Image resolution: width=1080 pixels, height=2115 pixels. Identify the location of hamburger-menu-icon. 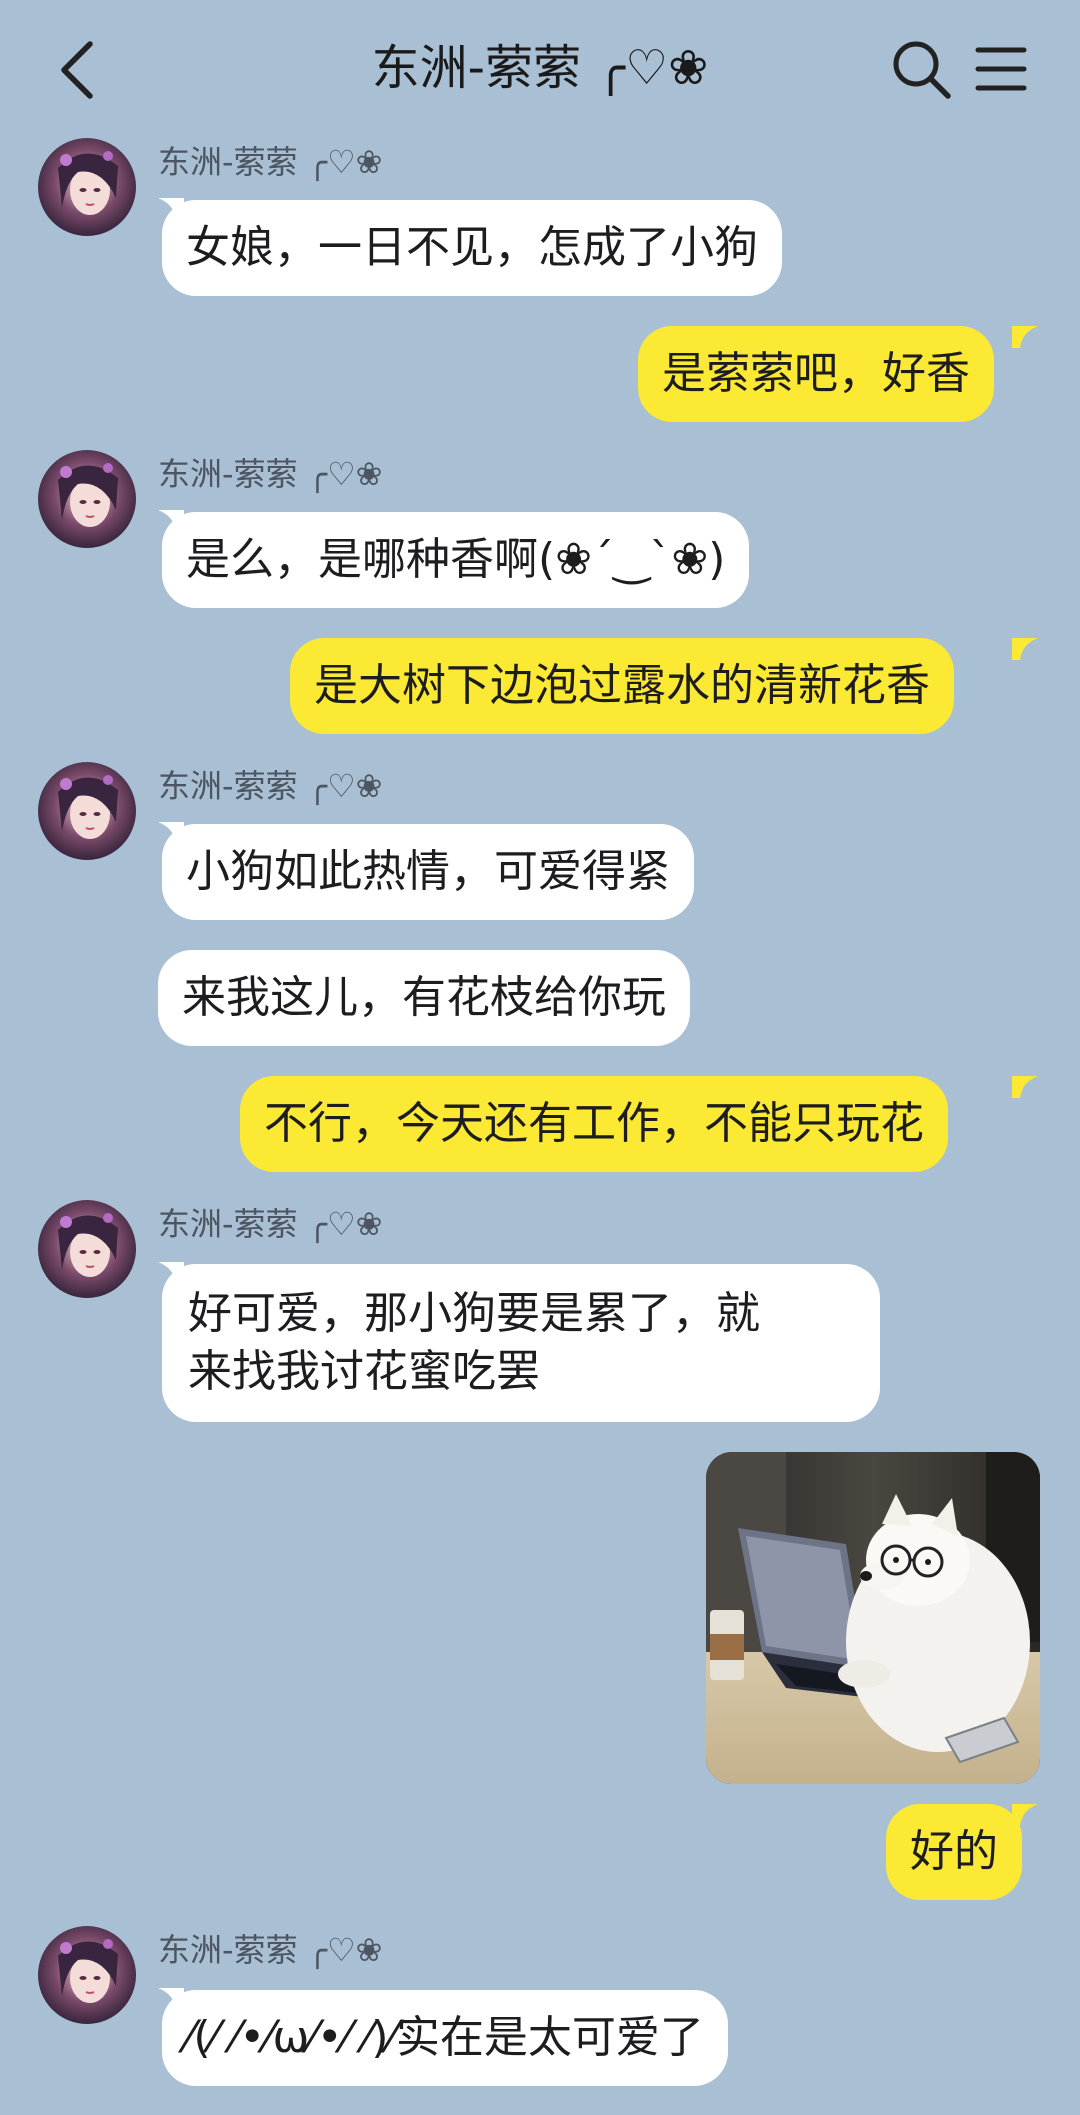
(1001, 69).